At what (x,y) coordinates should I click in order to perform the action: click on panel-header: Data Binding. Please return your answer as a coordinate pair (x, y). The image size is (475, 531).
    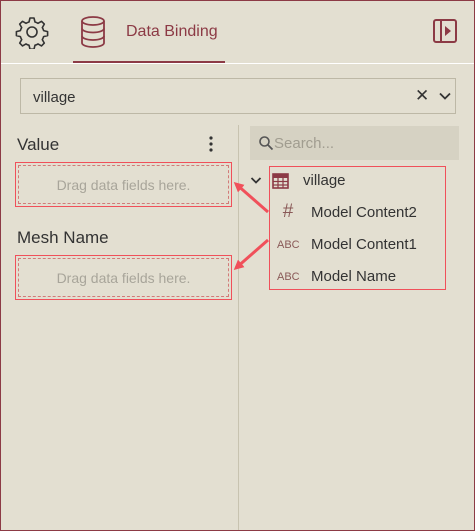
    Looking at the image, I should click on (237, 32).